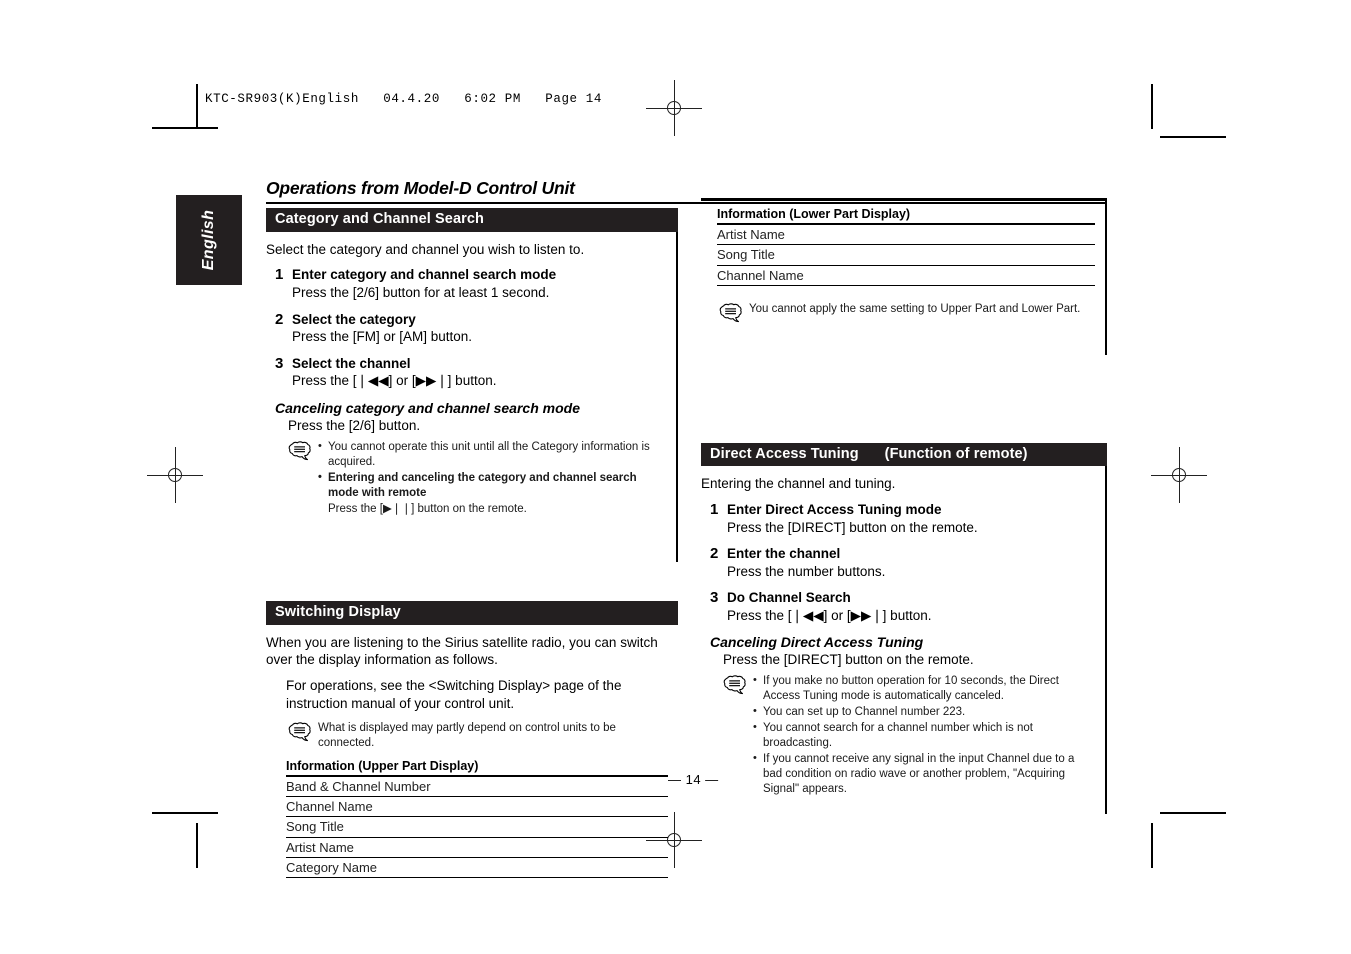 Image resolution: width=1351 pixels, height=954 pixels. What do you see at coordinates (817, 641) in the screenshot?
I see `cancel-procedure-title: Canceling Direct Access Tuning` at bounding box center [817, 641].